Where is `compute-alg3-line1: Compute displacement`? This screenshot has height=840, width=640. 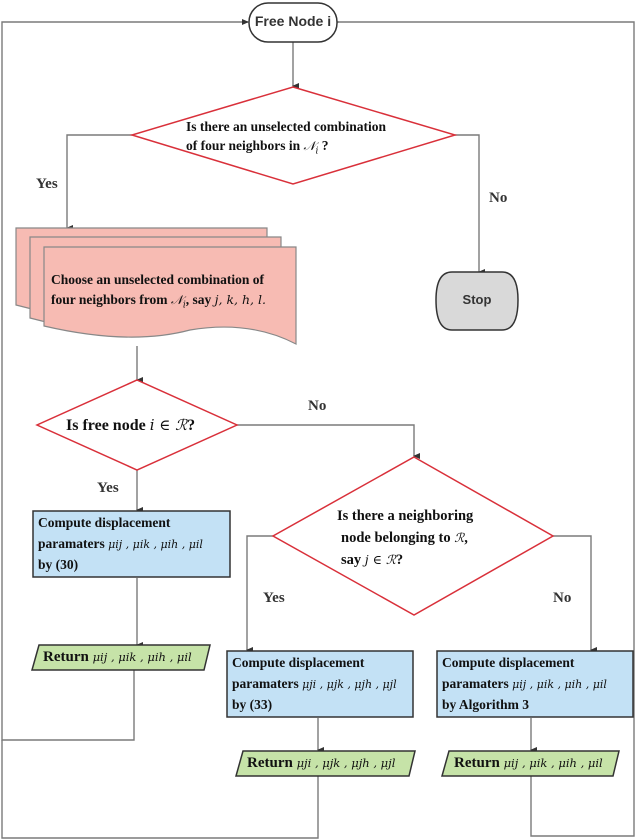 compute-alg3-line1: Compute displacement is located at coordinates (508, 662).